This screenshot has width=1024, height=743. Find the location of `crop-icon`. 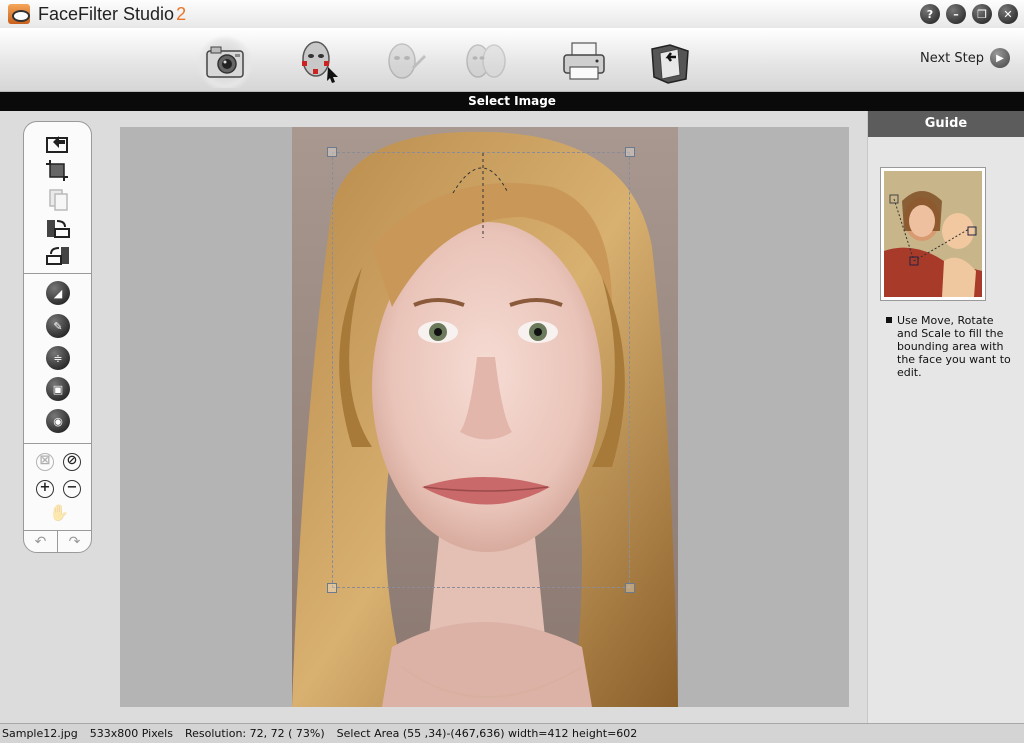

crop-icon is located at coordinates (57, 170).